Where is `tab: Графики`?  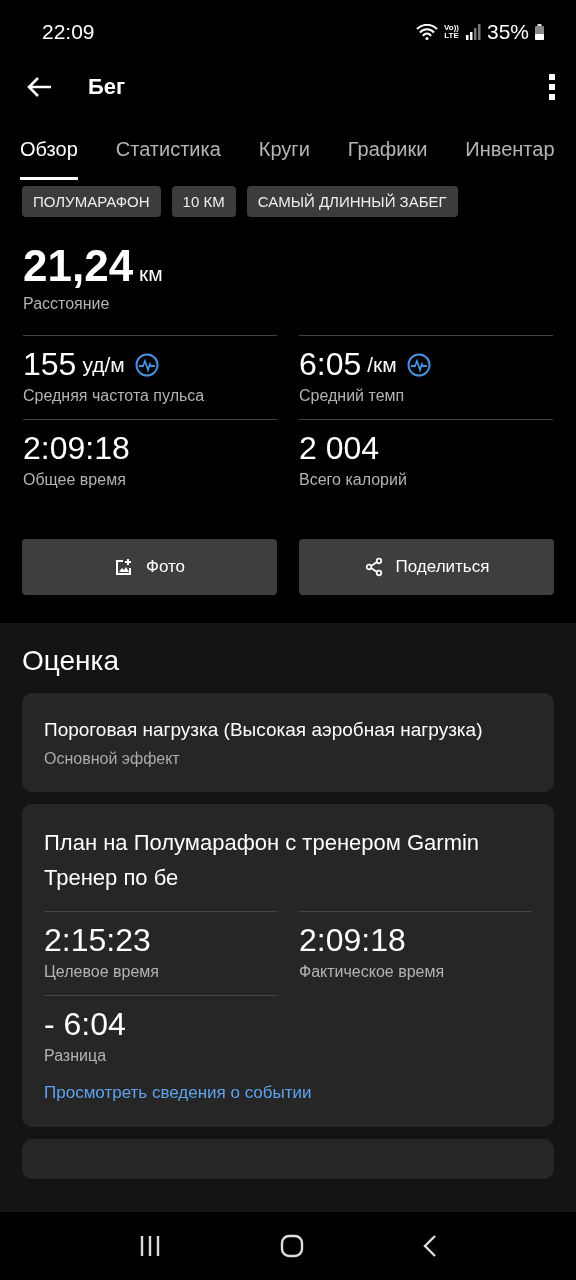 tab: Графики is located at coordinates (387, 159).